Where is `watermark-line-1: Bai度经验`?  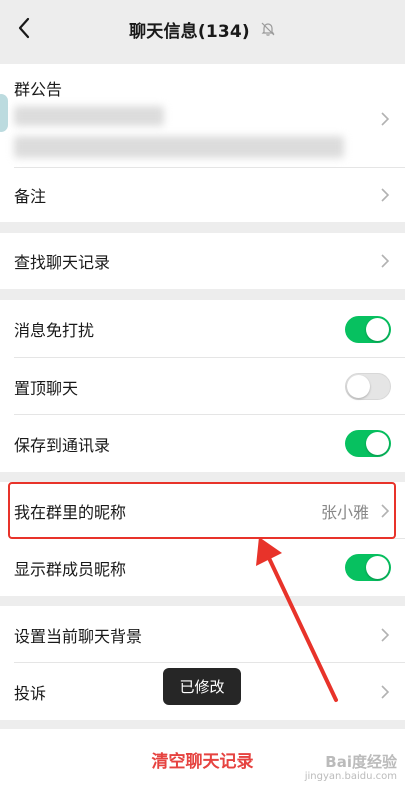 watermark-line-1: Bai度经验 is located at coordinates (361, 762).